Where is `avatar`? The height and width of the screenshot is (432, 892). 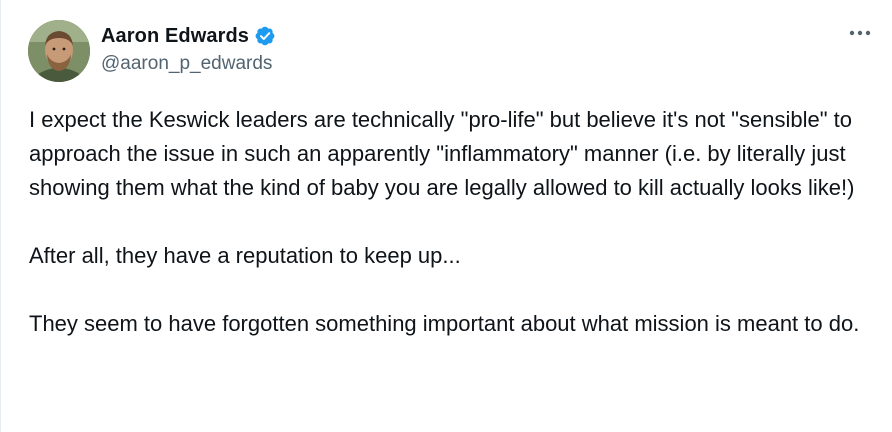 avatar is located at coordinates (59, 51).